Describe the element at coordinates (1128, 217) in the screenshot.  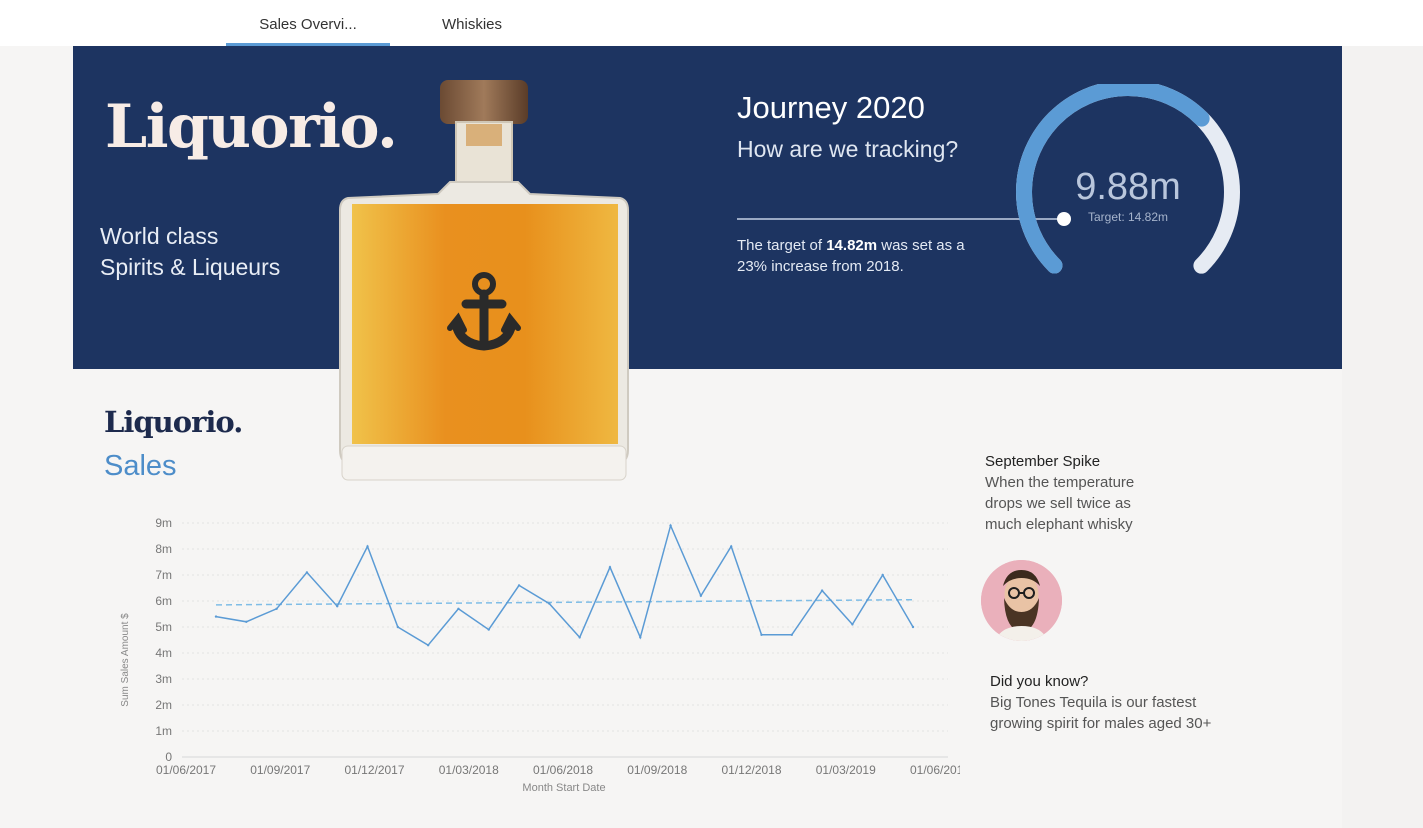
I see `gauge-target: Target: 14.82m` at that location.